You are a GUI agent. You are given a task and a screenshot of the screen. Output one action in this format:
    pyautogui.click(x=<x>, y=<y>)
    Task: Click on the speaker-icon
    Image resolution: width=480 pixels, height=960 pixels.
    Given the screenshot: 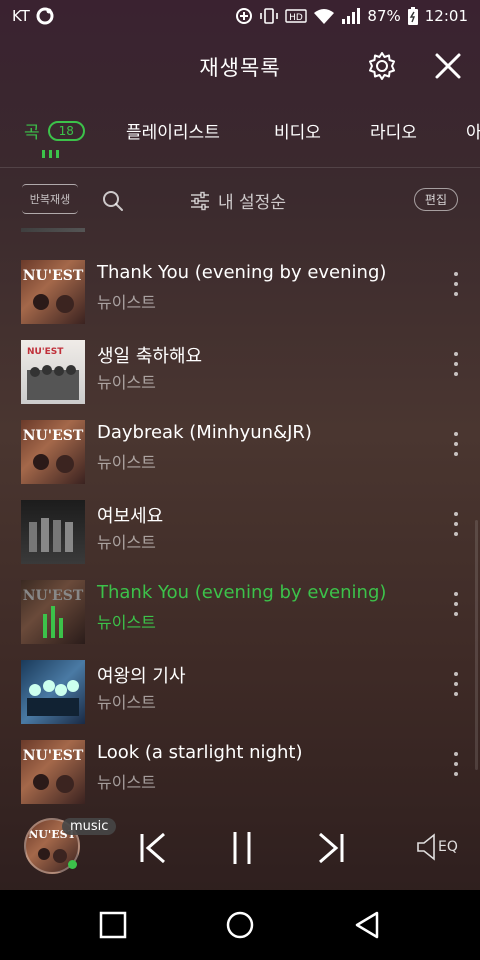 What is the action you would take?
    pyautogui.click(x=426, y=847)
    